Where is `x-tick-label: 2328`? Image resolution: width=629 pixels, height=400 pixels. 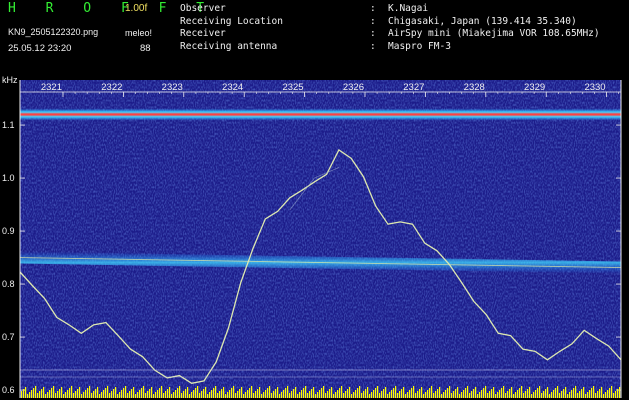 x-tick-label: 2328 is located at coordinates (474, 87).